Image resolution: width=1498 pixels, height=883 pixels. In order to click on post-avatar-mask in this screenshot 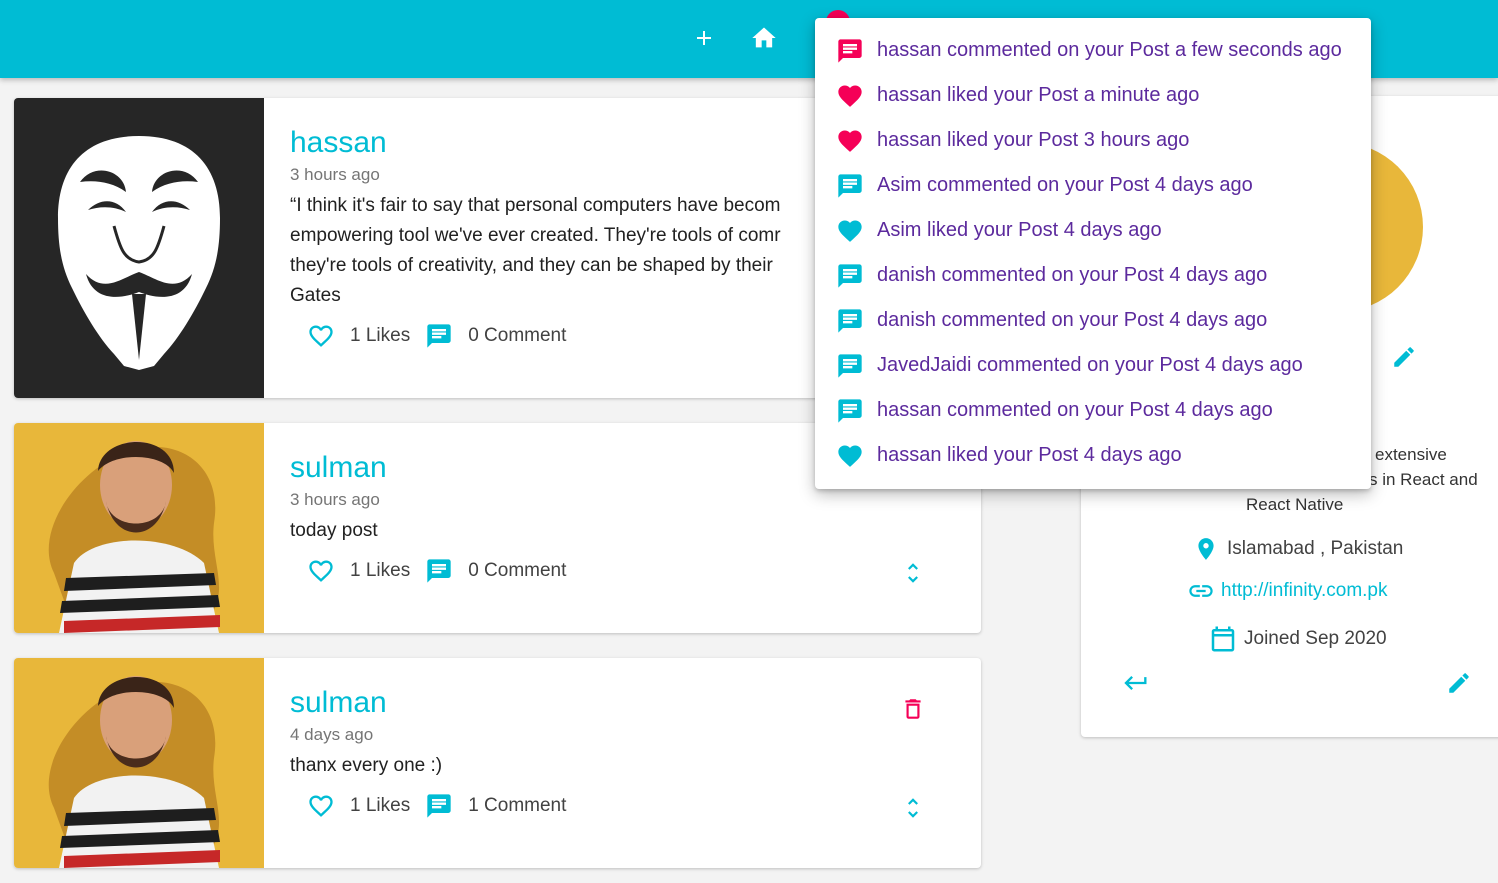, I will do `click(139, 248)`.